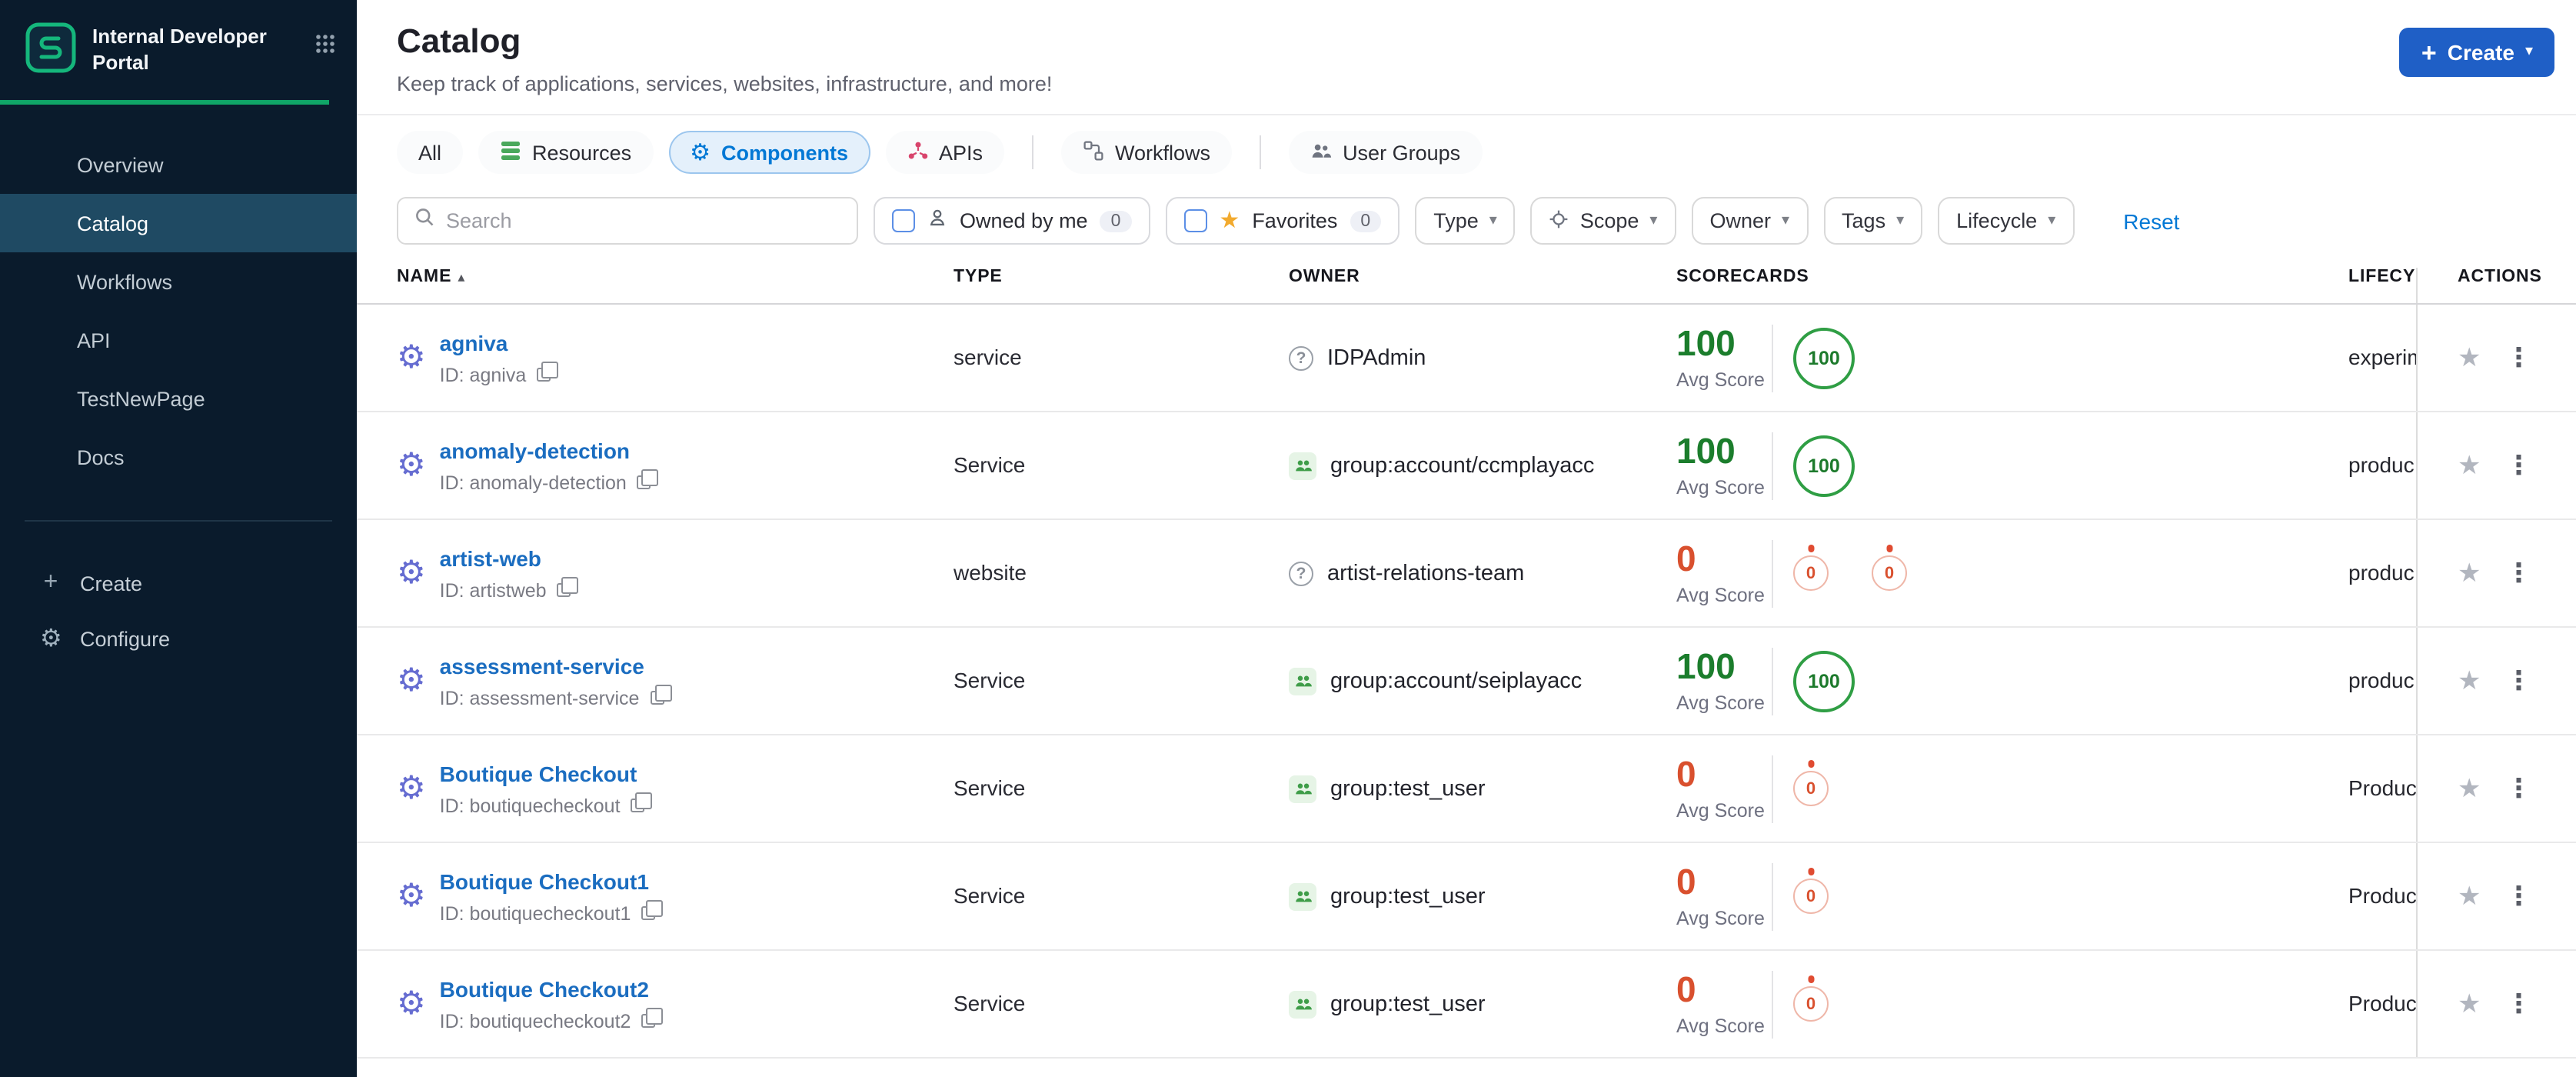 The height and width of the screenshot is (1077, 2576). I want to click on owner-dropdown: Owner ▾, so click(1750, 221).